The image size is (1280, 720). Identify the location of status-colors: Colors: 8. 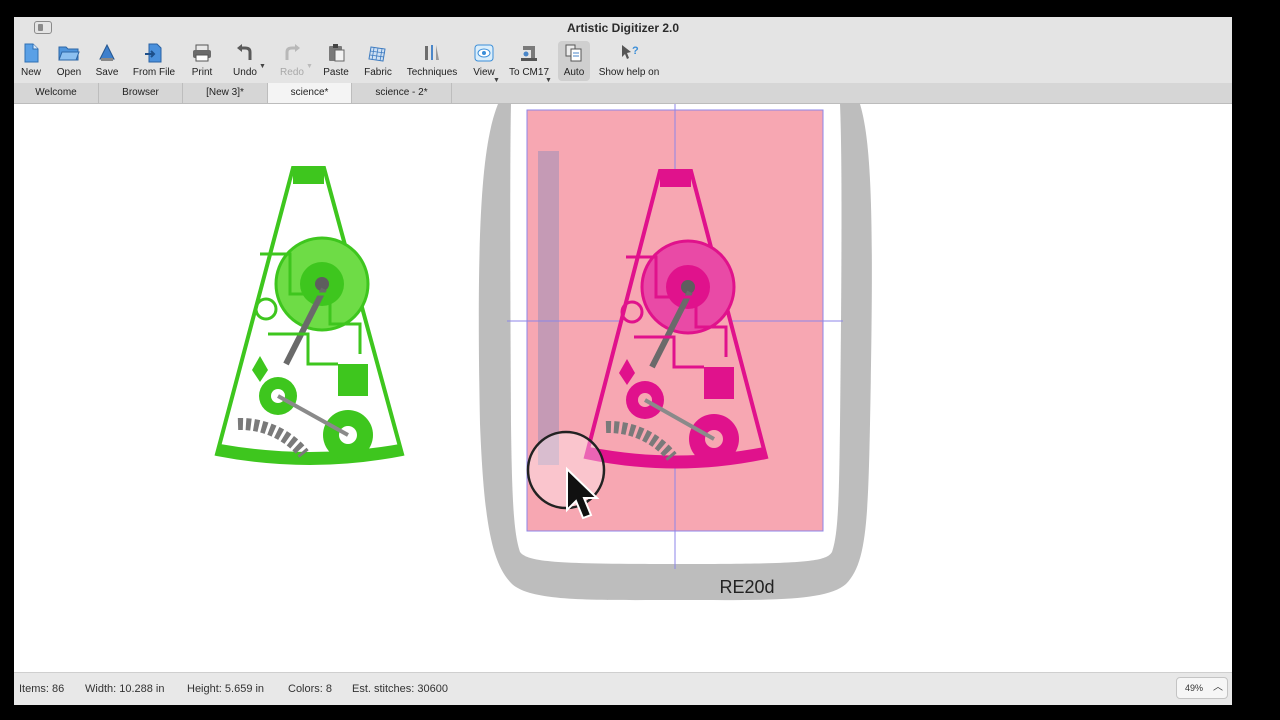
(310, 689).